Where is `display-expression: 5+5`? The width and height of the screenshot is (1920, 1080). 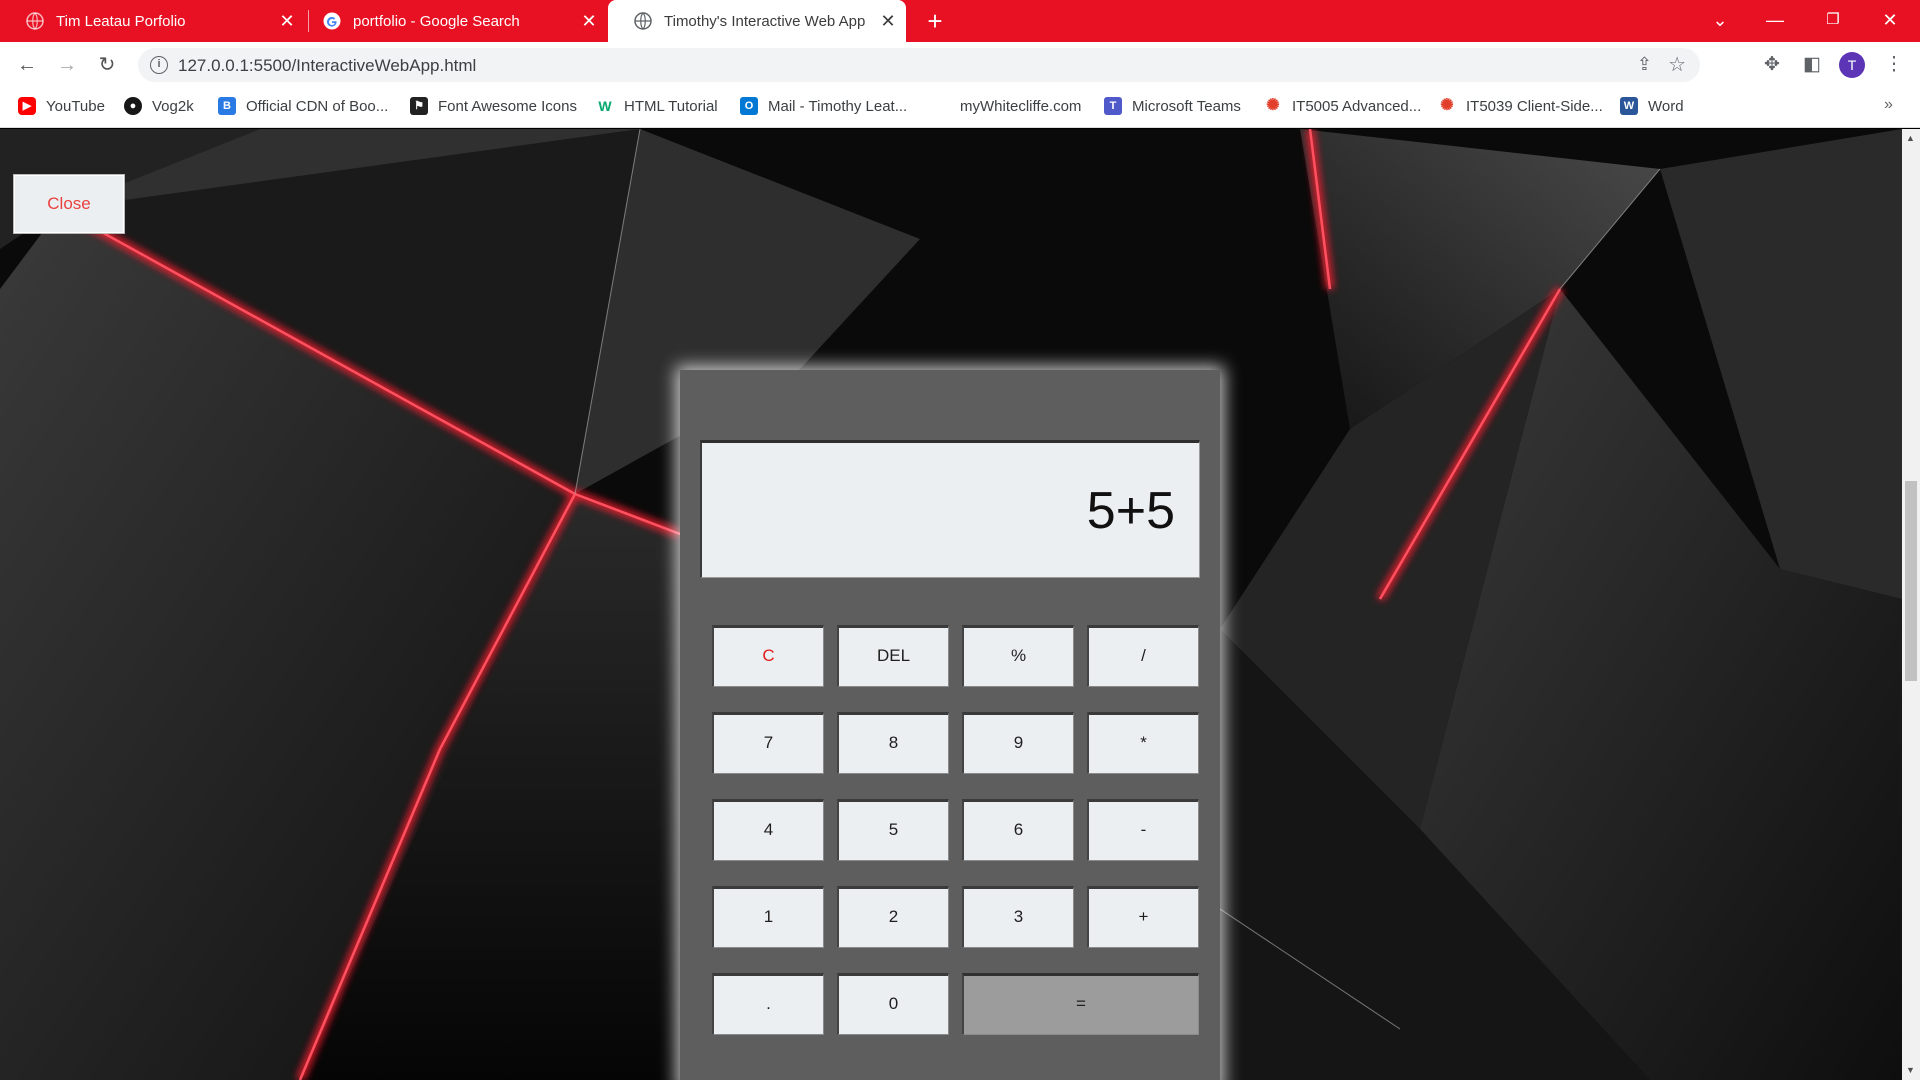 display-expression: 5+5 is located at coordinates (1130, 511).